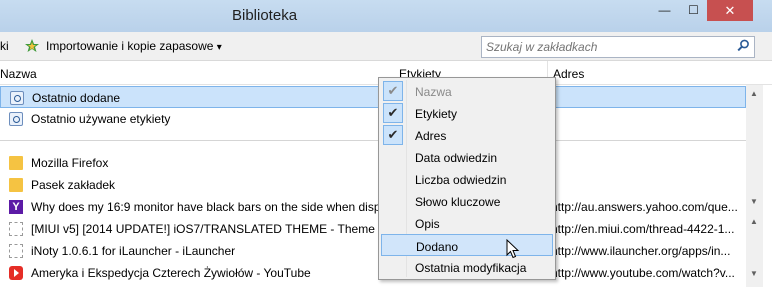 The image size is (772, 287). I want to click on column-header-name: Nazwa, so click(18, 74).